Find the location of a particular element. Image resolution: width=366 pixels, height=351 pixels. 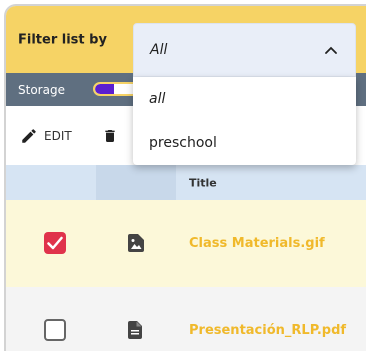

edit-button: EDIT is located at coordinates (46, 136).